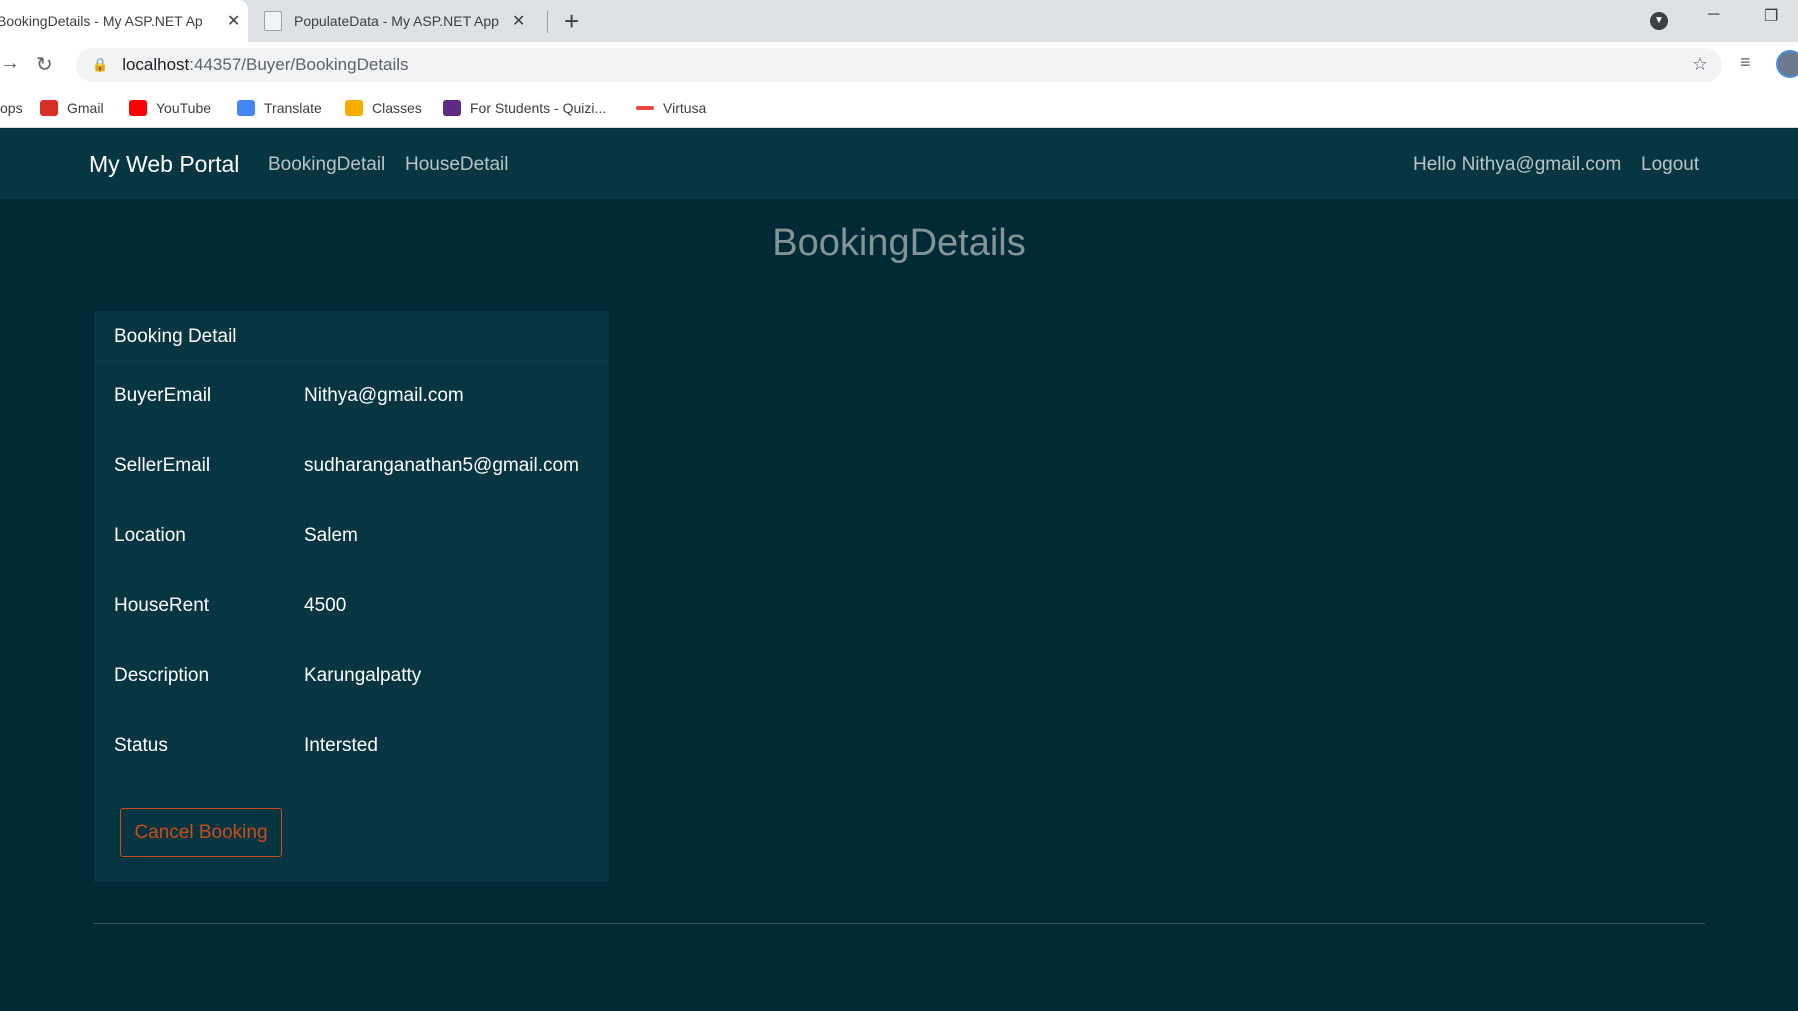  I want to click on lock-icon: 🔒, so click(100, 65).